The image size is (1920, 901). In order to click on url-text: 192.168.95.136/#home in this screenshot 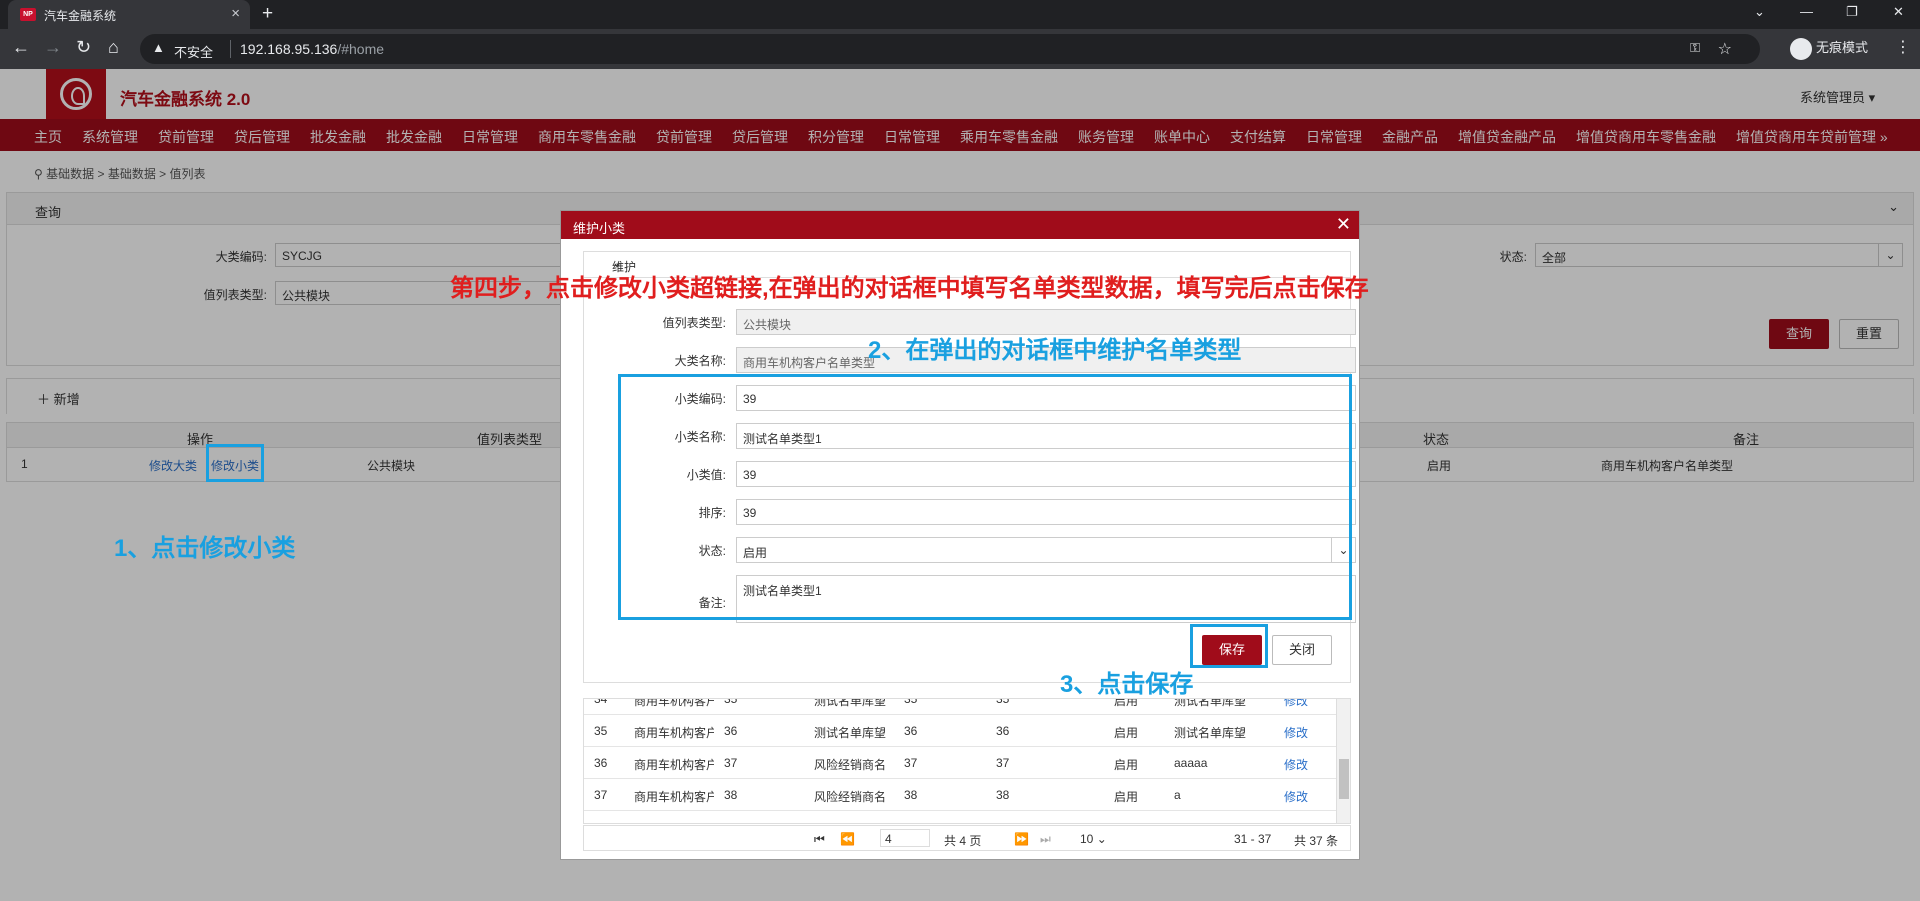, I will do `click(312, 49)`.